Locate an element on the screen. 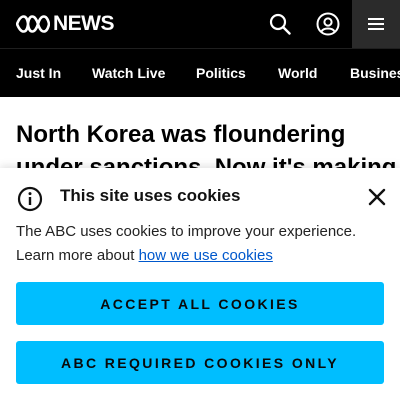 The height and width of the screenshot is (400, 400). close-icon is located at coordinates (377, 197).